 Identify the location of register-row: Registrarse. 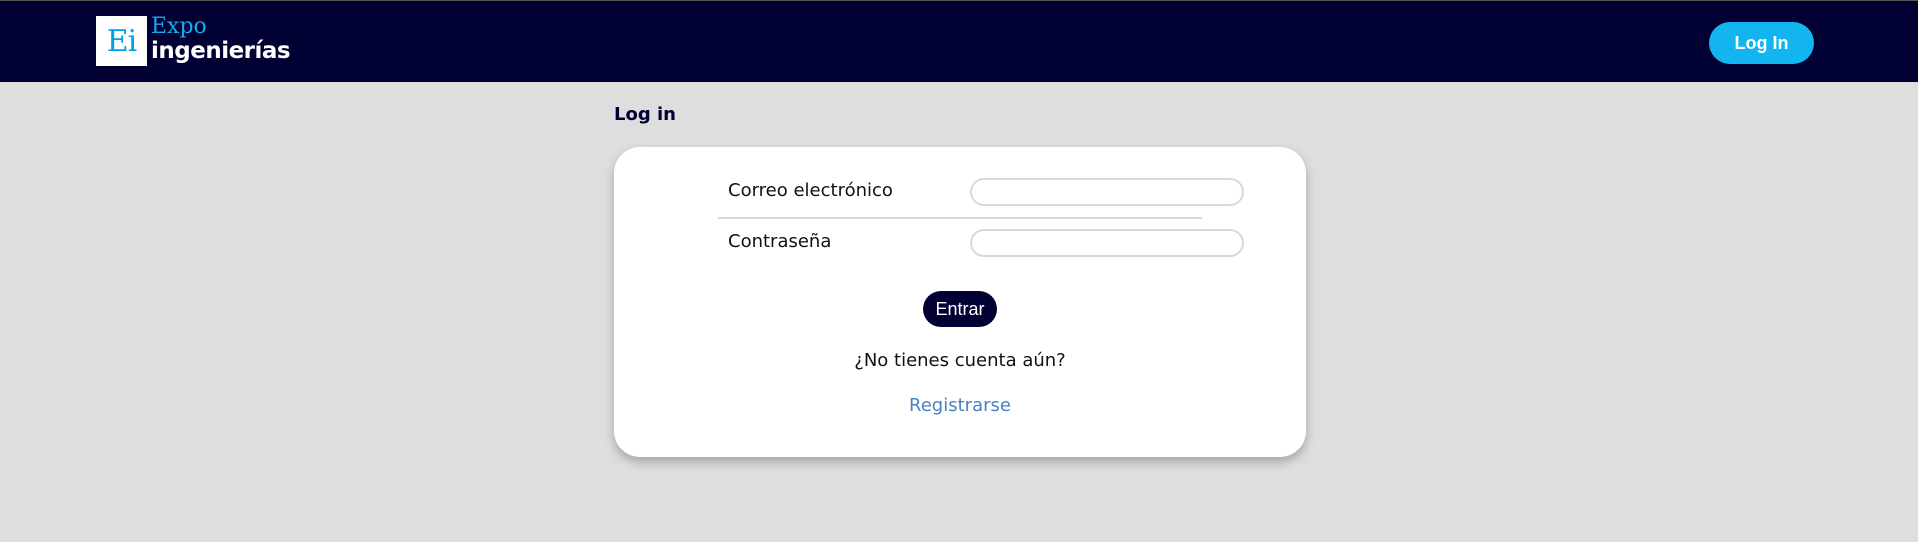
(960, 405).